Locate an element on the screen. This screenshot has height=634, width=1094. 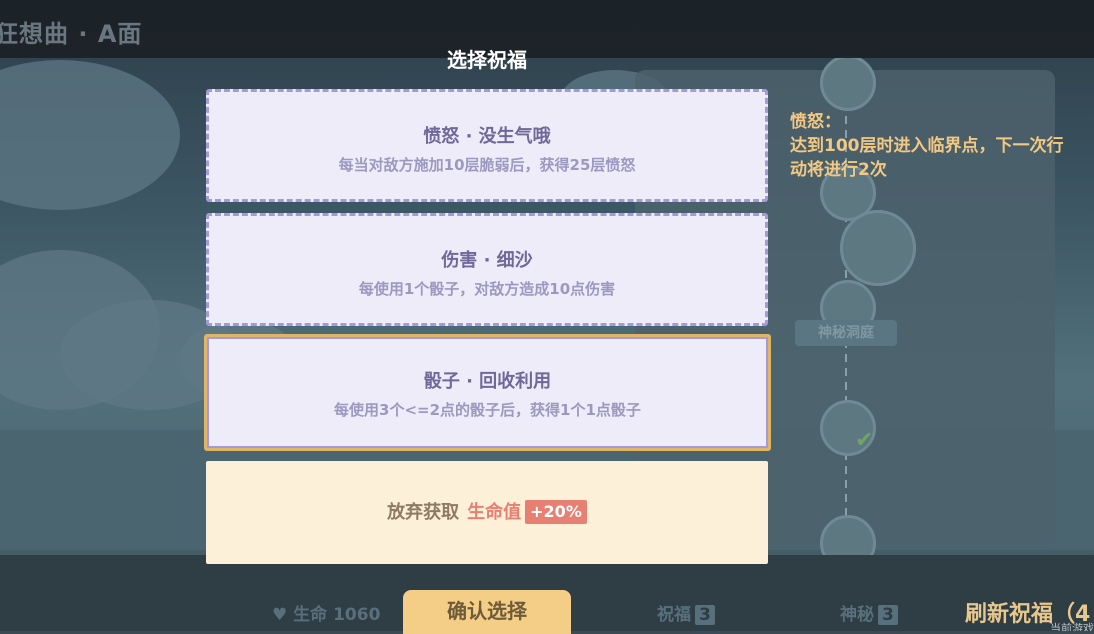
blessing-card-anger: 愤怒 · 没生气哦 每当对敌方施加10层脆弱后，获得25层愤怒 is located at coordinates (487, 145).